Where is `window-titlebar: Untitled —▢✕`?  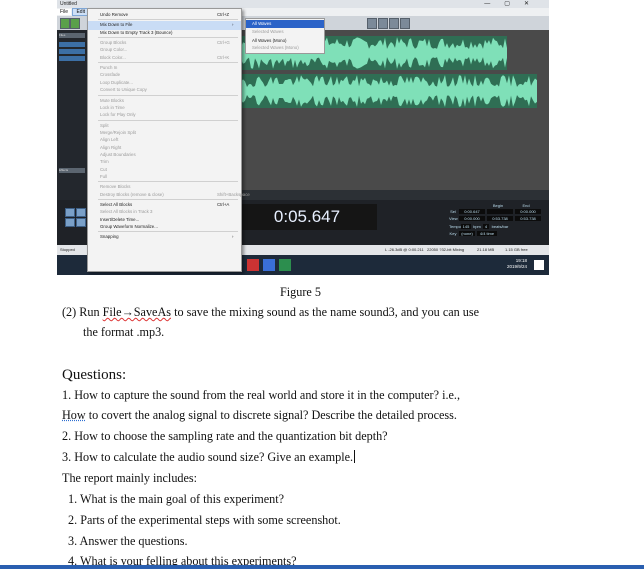 window-titlebar: Untitled —▢✕ is located at coordinates (303, 4).